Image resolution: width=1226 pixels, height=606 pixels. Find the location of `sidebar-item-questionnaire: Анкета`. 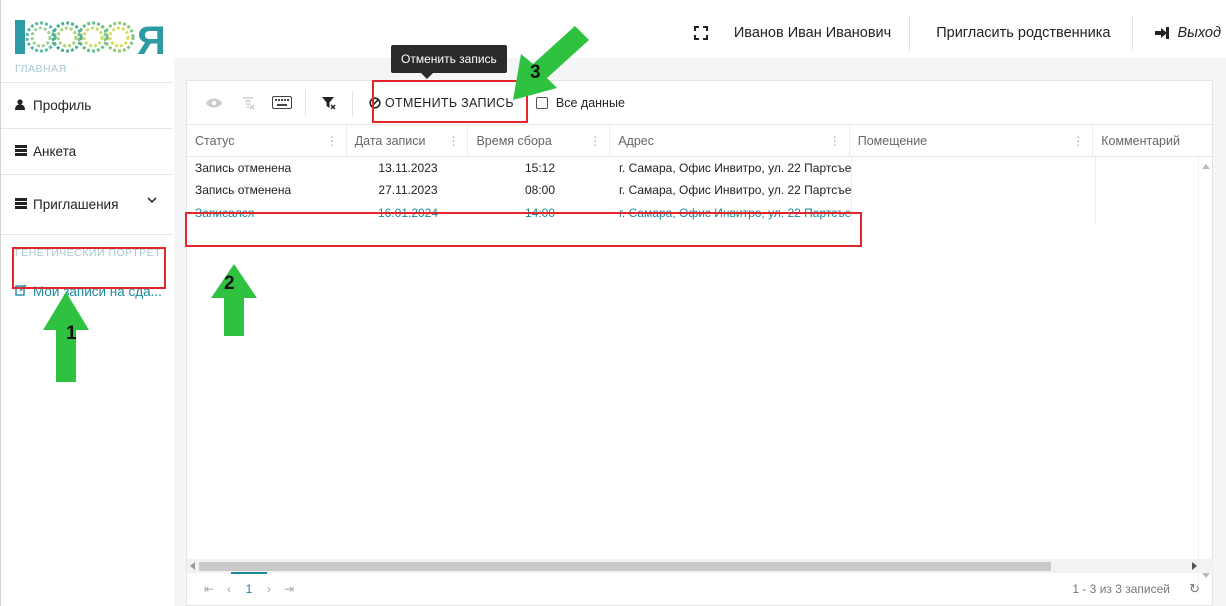

sidebar-item-questionnaire: Анкета is located at coordinates (87, 151).